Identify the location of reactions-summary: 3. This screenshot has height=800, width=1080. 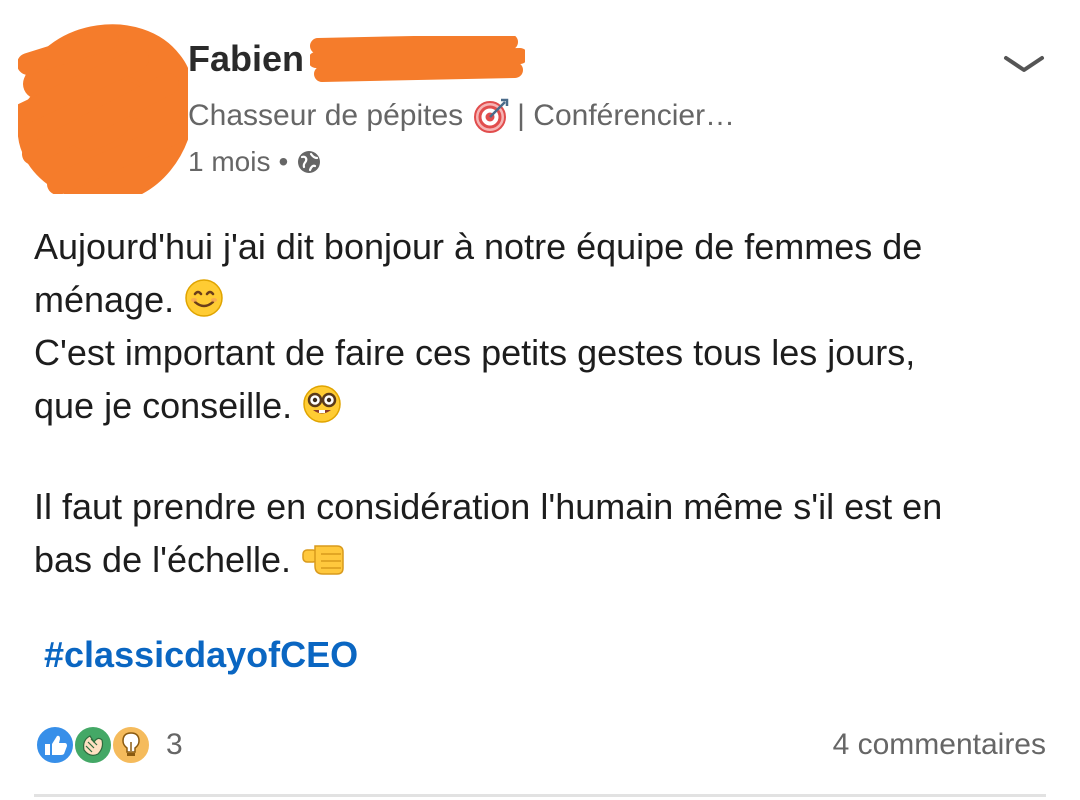
(108, 745).